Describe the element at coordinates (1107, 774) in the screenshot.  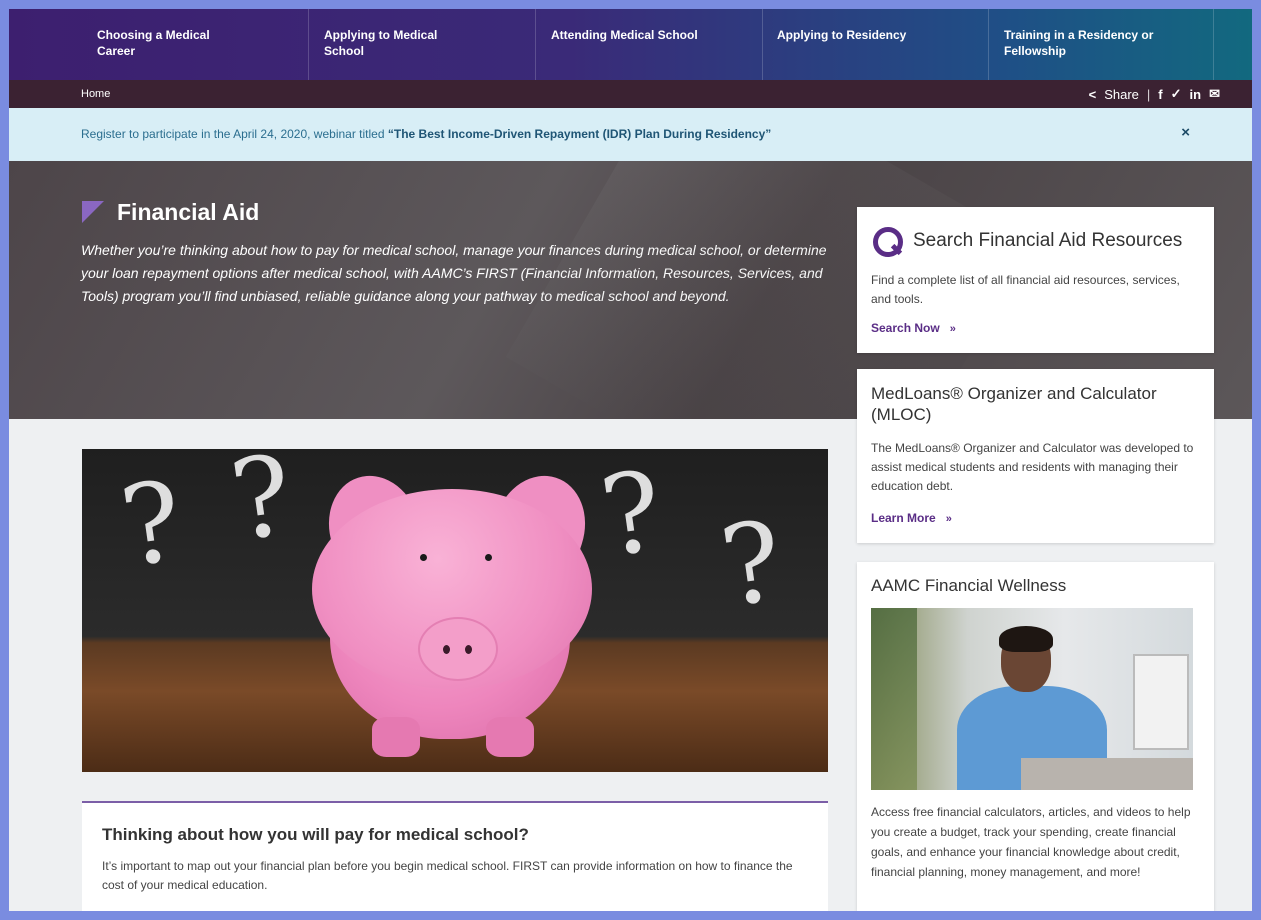
I see `desk-shape` at that location.